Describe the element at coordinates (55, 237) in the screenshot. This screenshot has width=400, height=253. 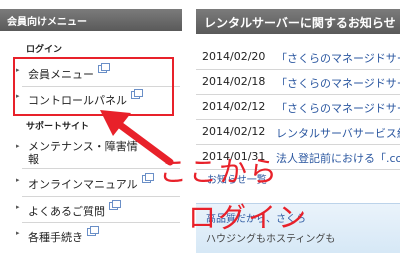
I see `sidebar-item-label: 各種手続き` at that location.